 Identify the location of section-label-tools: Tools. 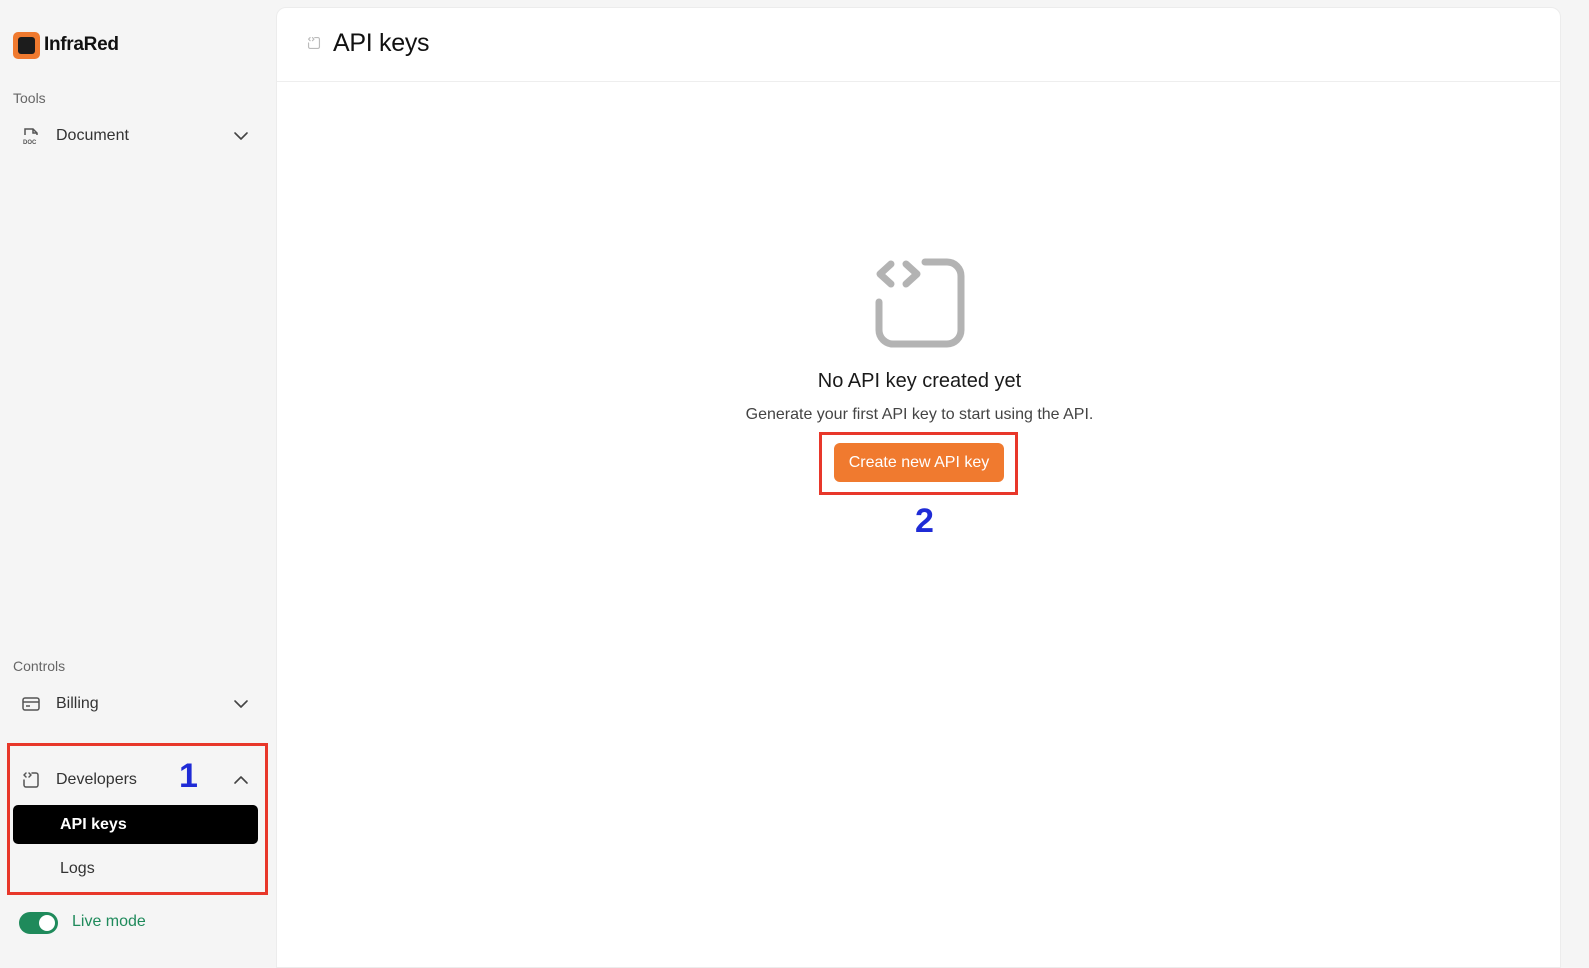
(29, 98).